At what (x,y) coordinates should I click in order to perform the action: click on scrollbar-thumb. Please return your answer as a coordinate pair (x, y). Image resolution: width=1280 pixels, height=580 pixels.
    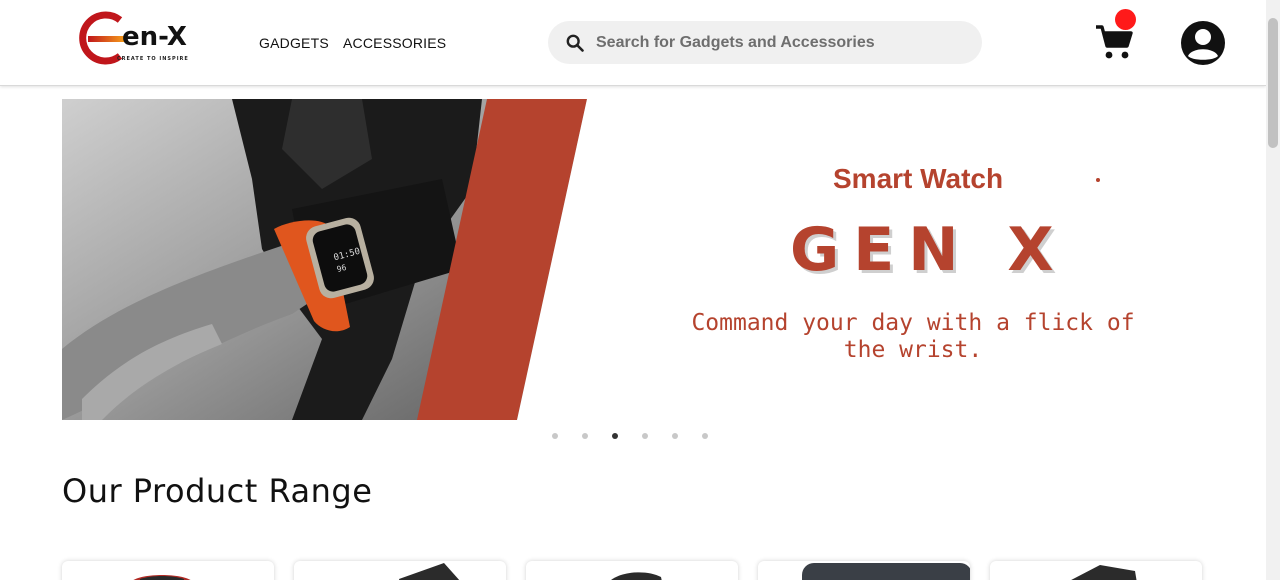
    Looking at the image, I should click on (1273, 83).